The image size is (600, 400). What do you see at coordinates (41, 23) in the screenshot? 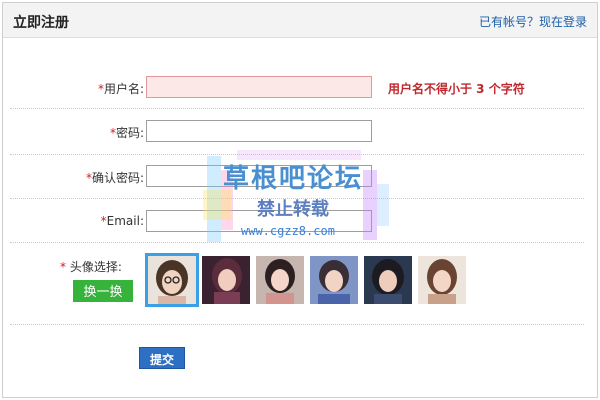
I see `page-title: 立即注册` at bounding box center [41, 23].